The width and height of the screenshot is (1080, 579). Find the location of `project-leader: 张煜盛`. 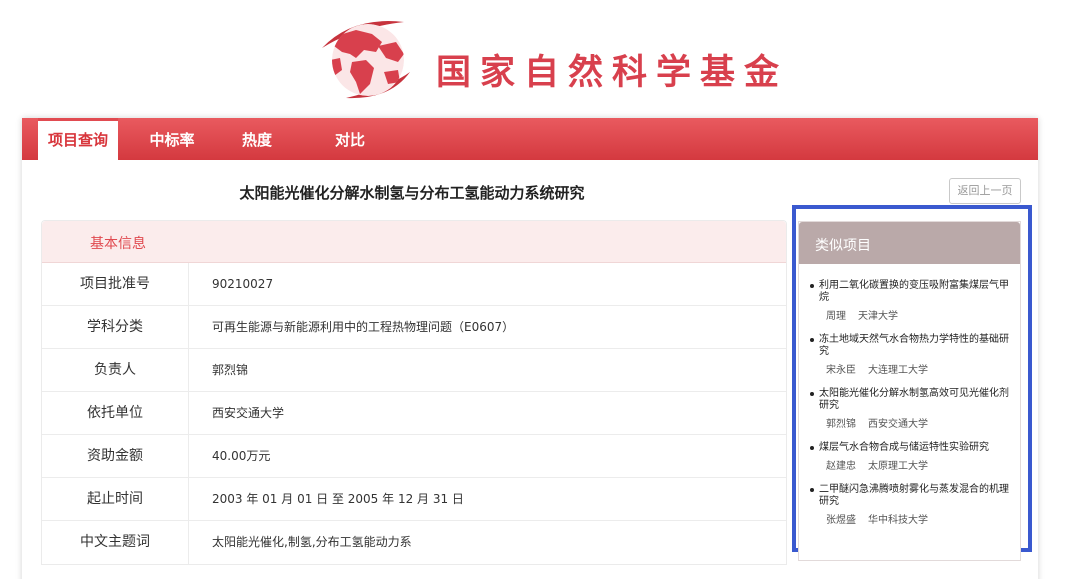

project-leader: 张煜盛 is located at coordinates (841, 520).